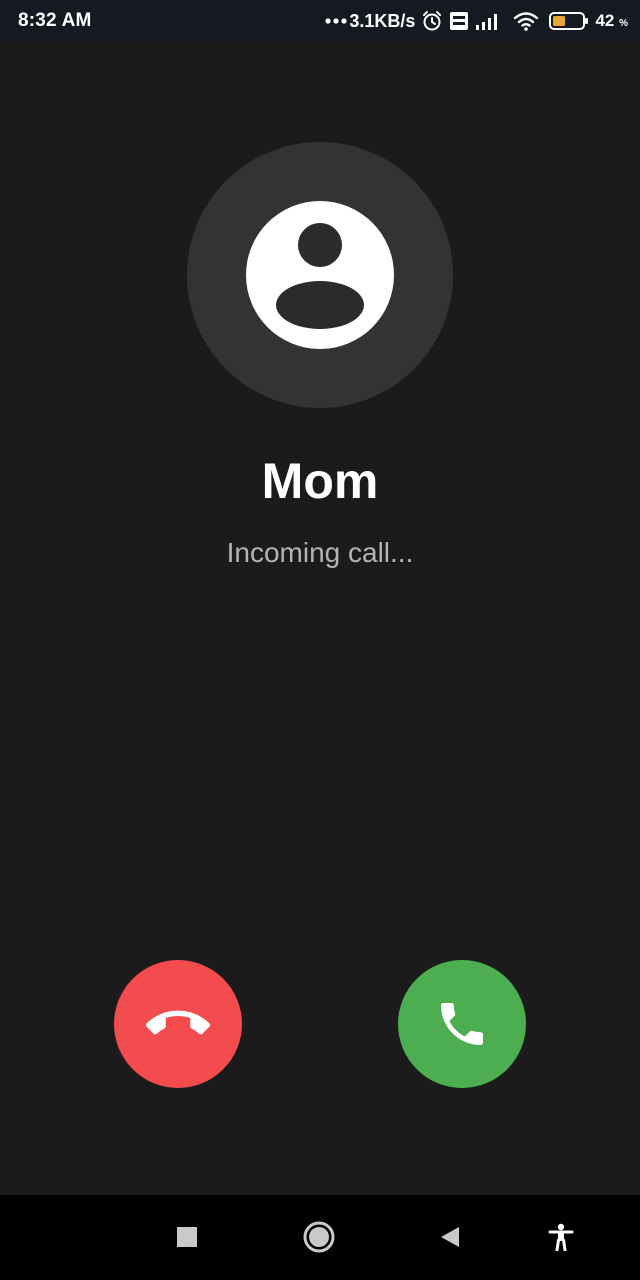 The width and height of the screenshot is (640, 1280). I want to click on home-button, so click(319, 1237).